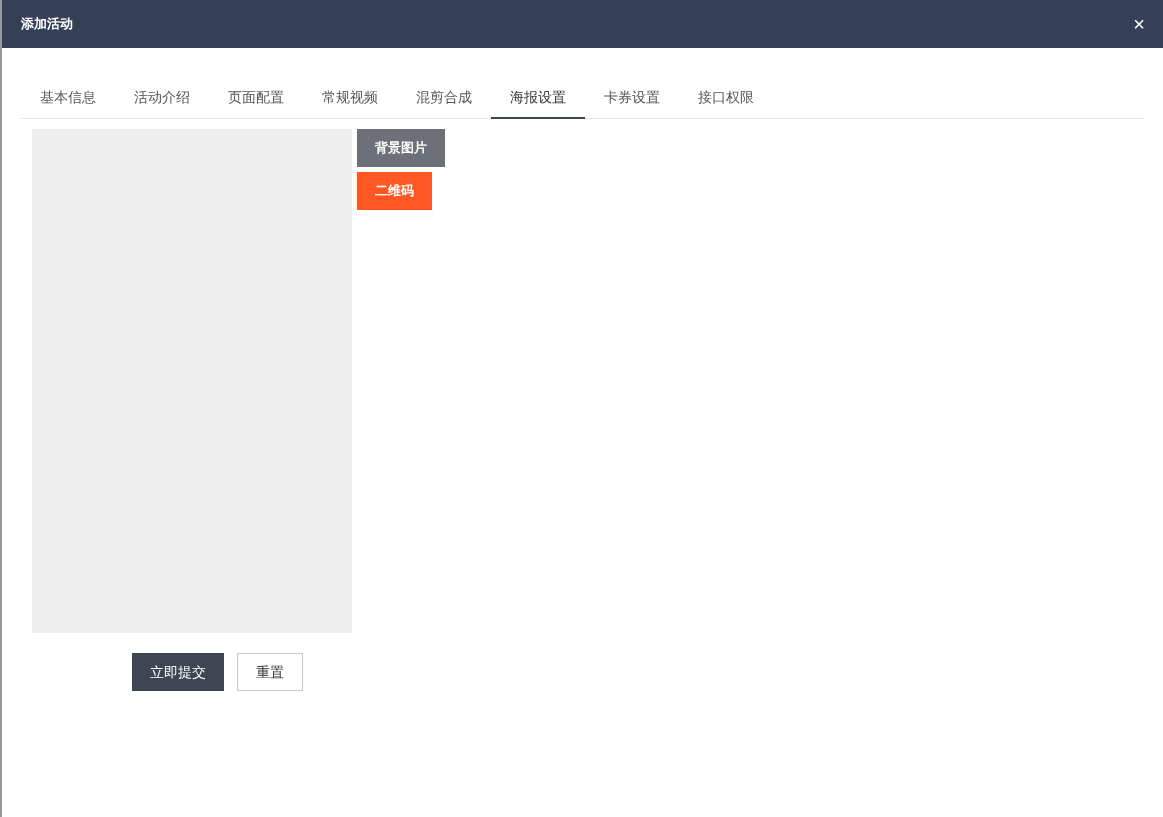  What do you see at coordinates (162, 98) in the screenshot?
I see `tab: 活动介绍` at bounding box center [162, 98].